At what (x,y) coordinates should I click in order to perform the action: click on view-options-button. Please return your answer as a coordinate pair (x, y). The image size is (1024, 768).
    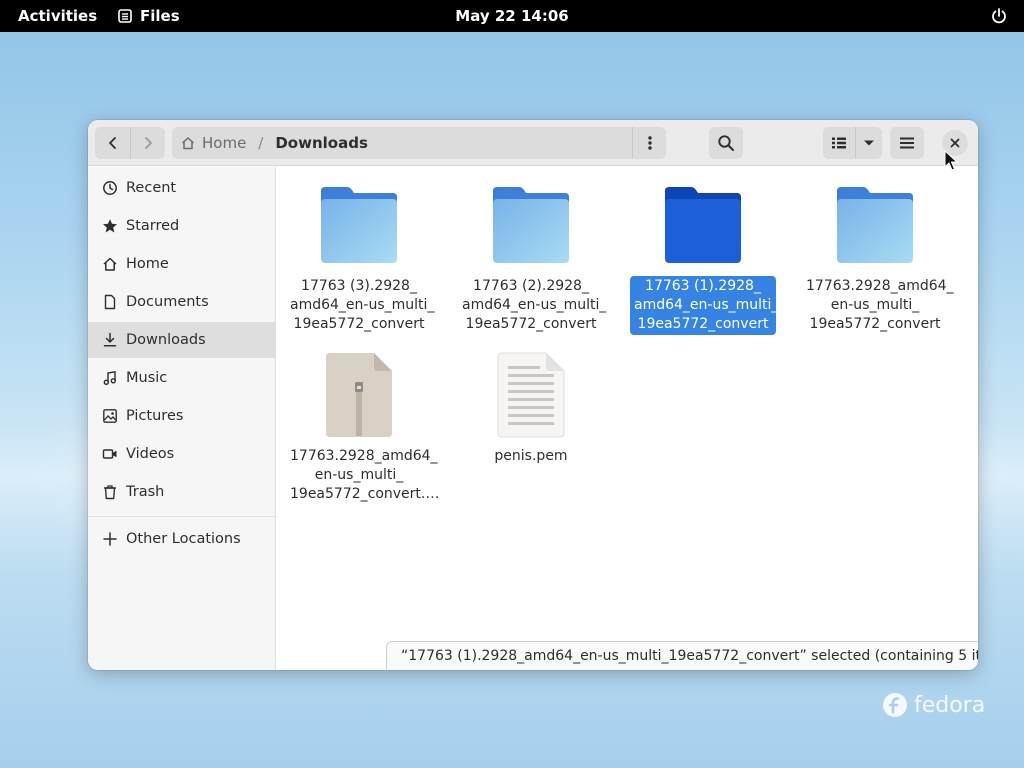
    Looking at the image, I should click on (869, 143).